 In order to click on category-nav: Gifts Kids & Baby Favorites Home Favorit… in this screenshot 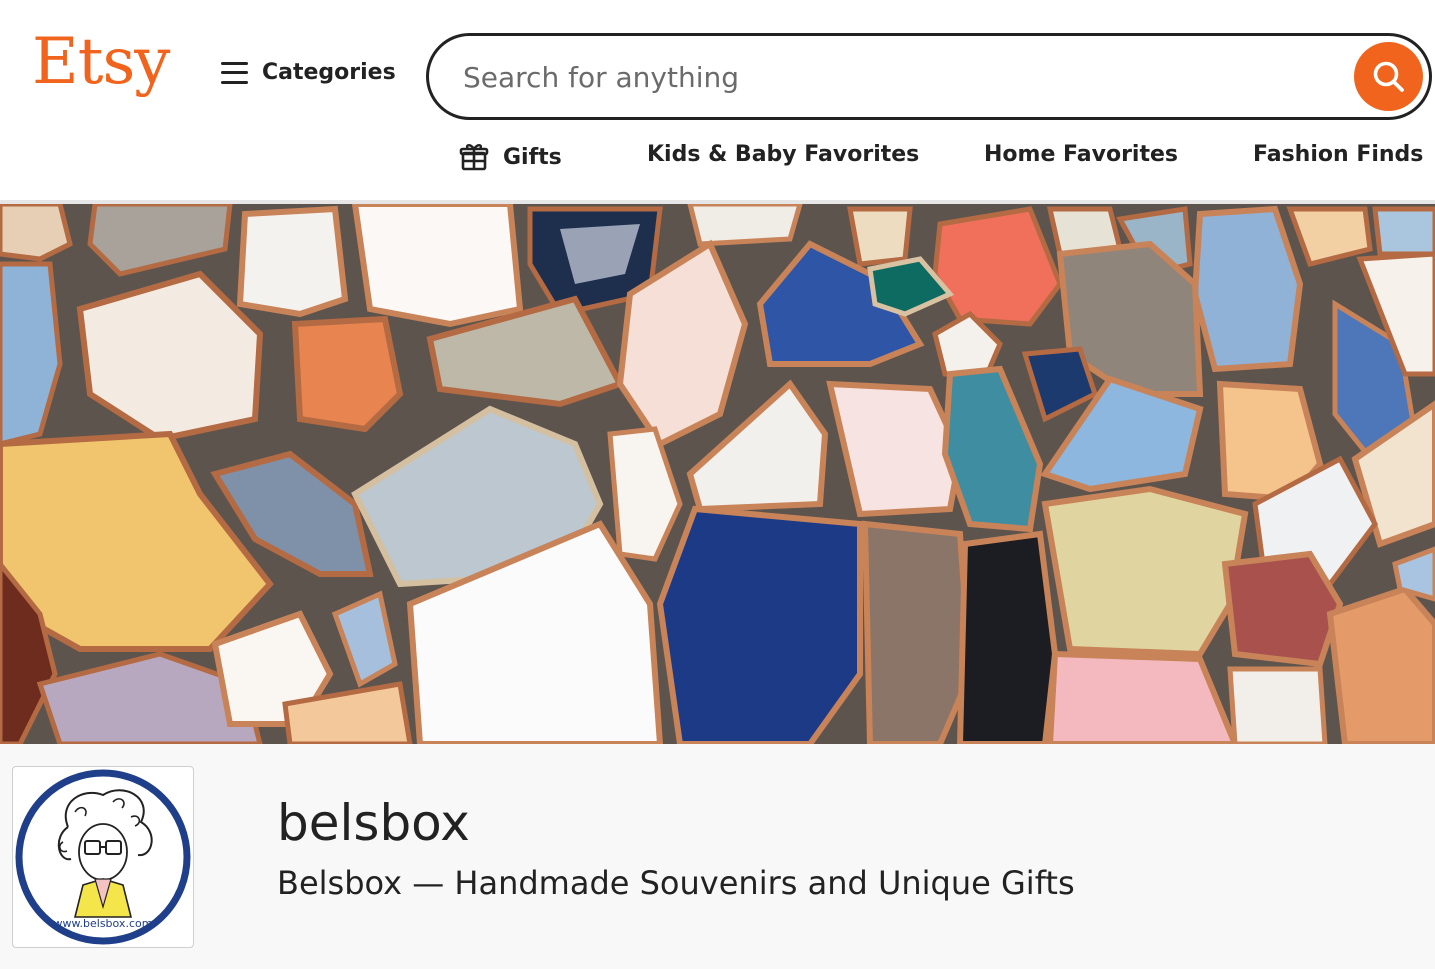, I will do `click(717, 162)`.